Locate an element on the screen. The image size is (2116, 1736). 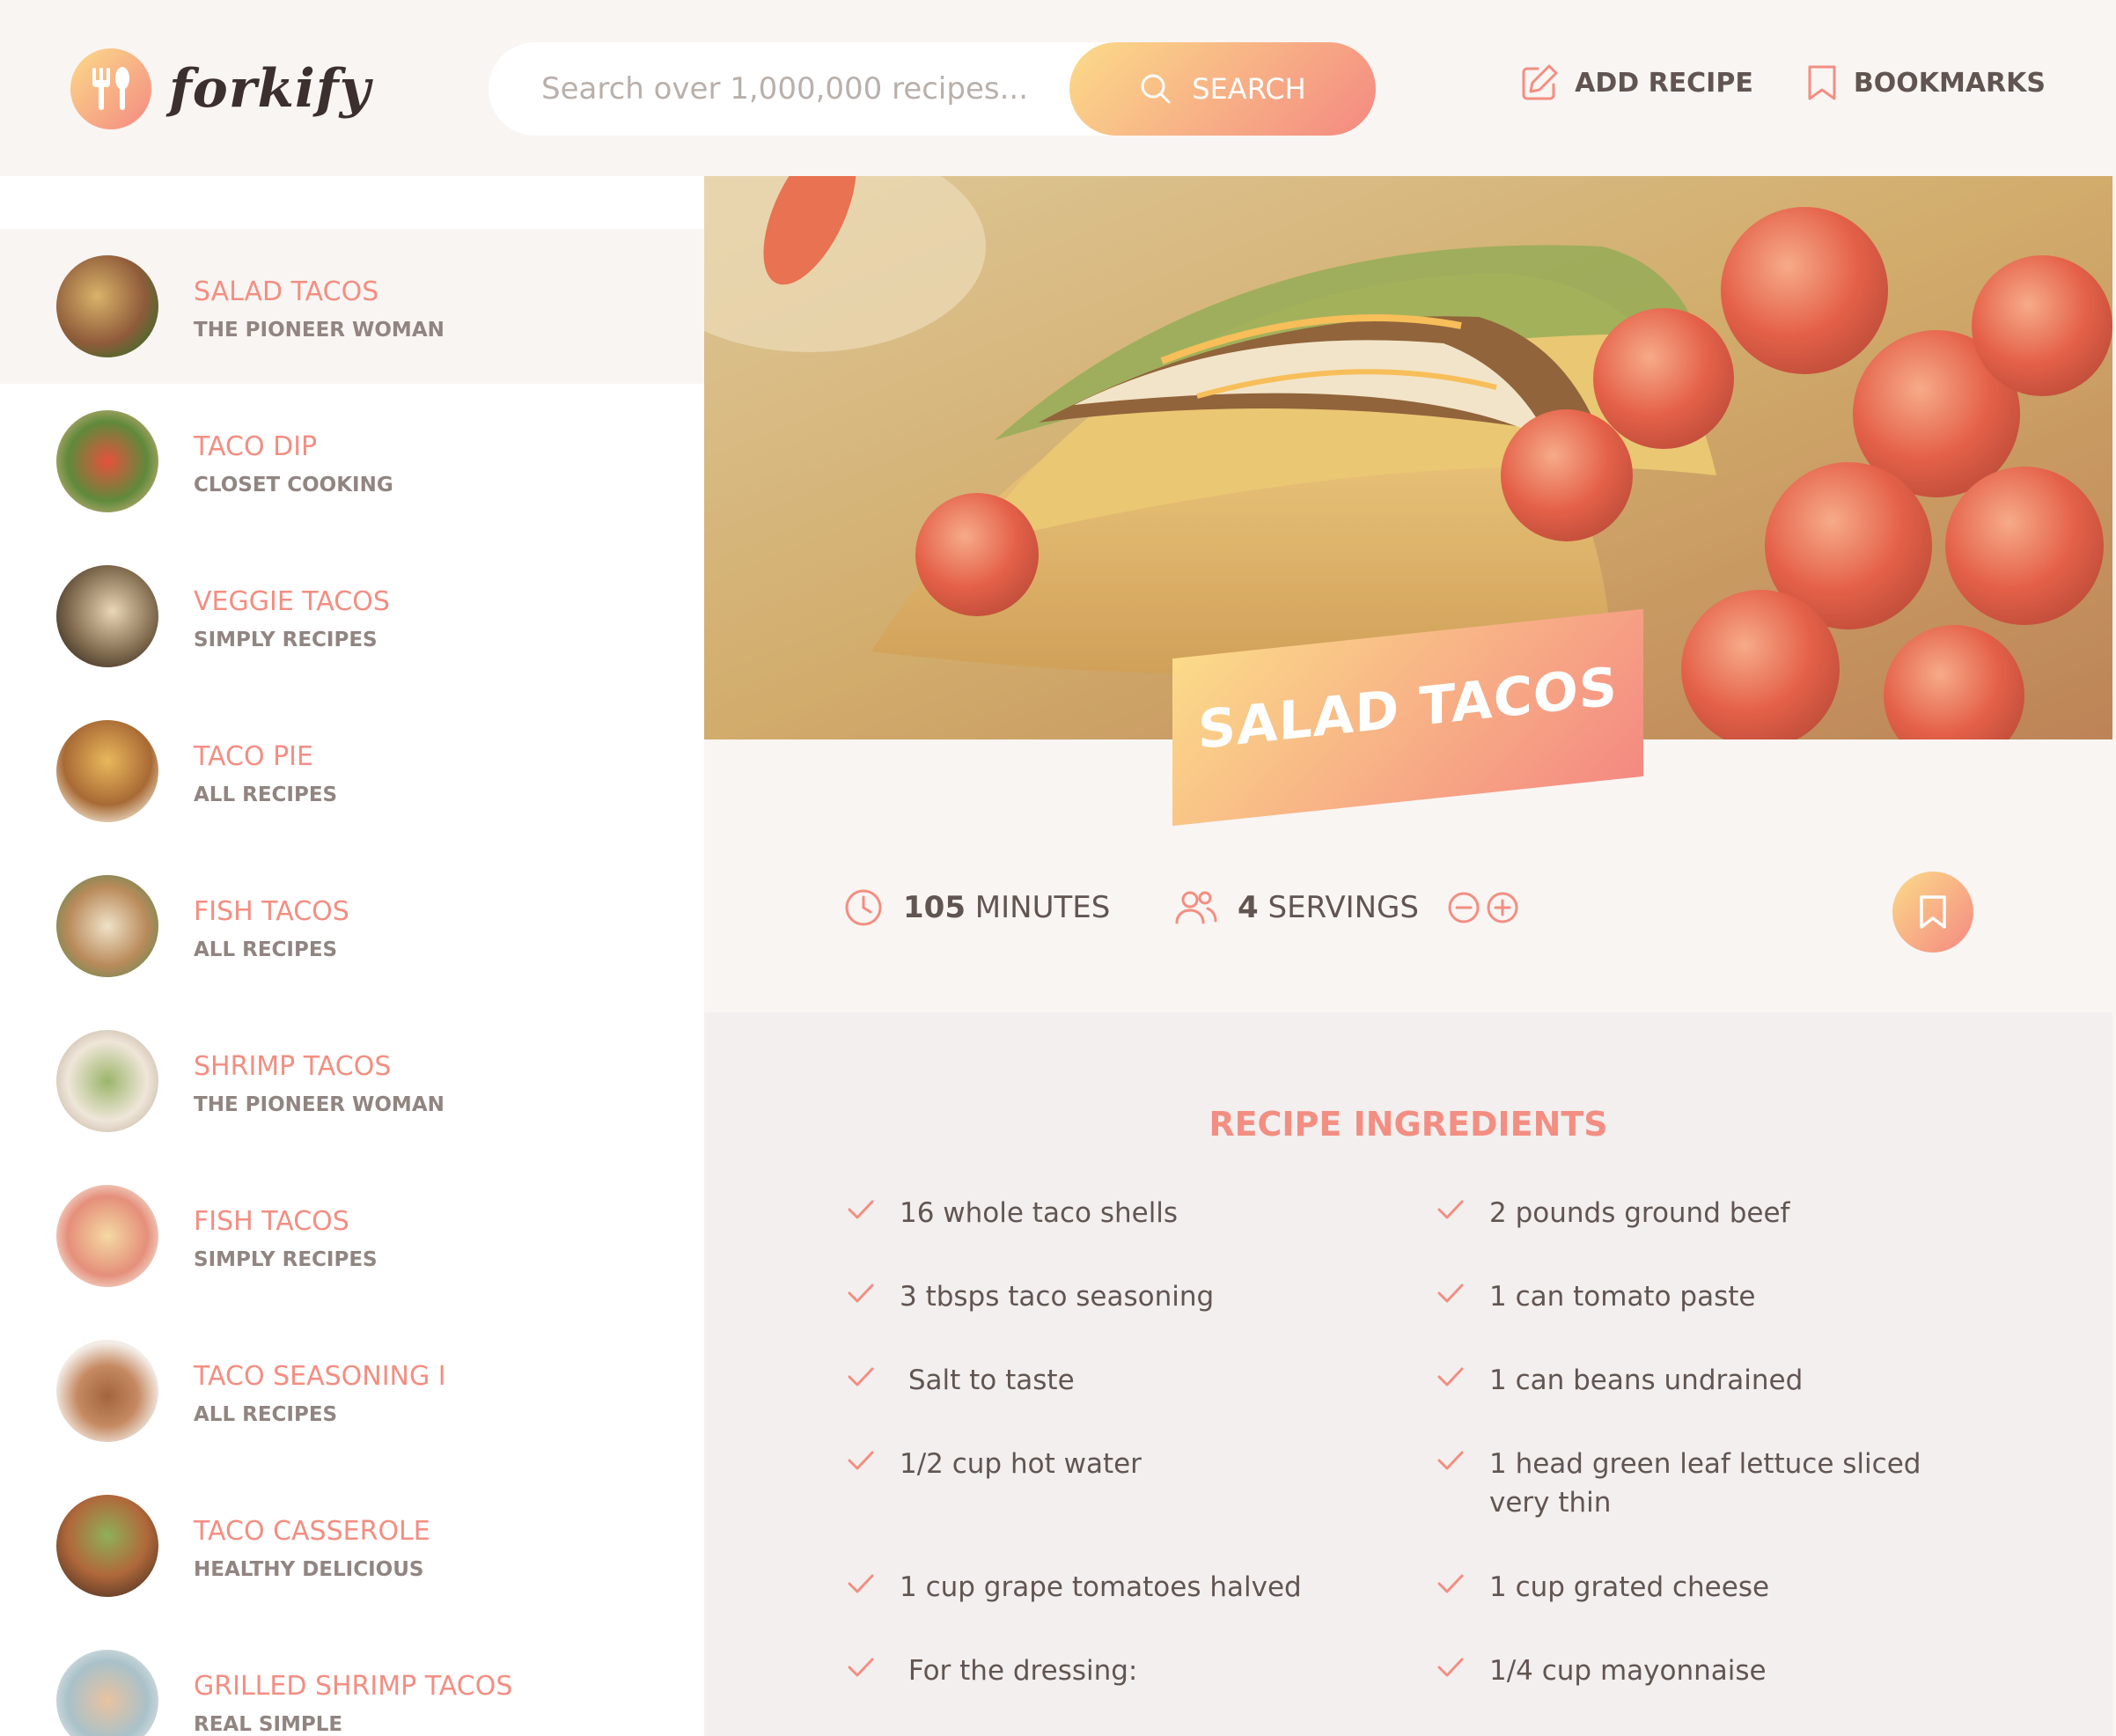
result-item: VEGGIE TACOS SIMPLY RECIPES is located at coordinates (352, 616).